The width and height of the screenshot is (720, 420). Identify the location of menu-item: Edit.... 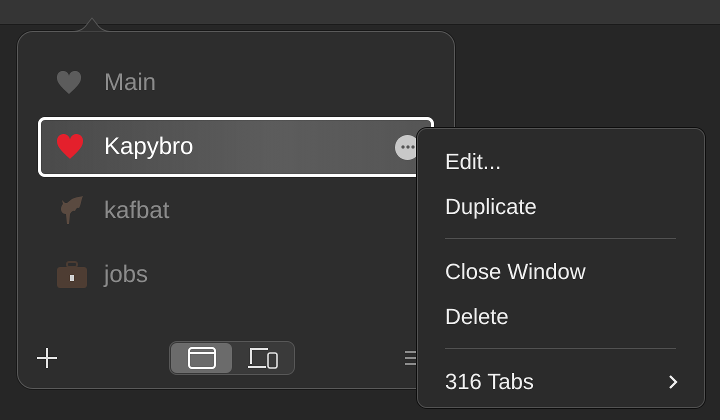
(560, 161).